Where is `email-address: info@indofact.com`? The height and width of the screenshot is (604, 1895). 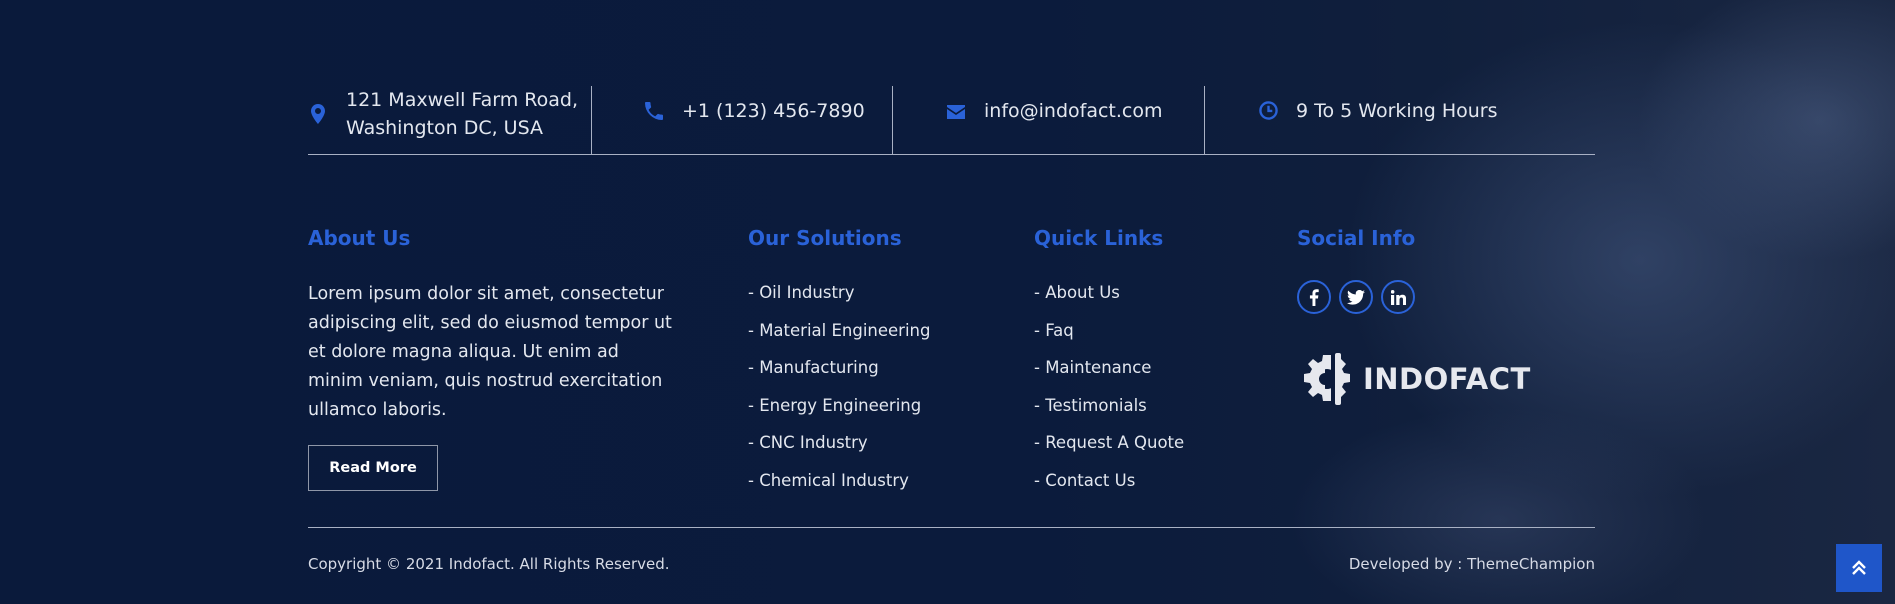
email-address: info@indofact.com is located at coordinates (1073, 111).